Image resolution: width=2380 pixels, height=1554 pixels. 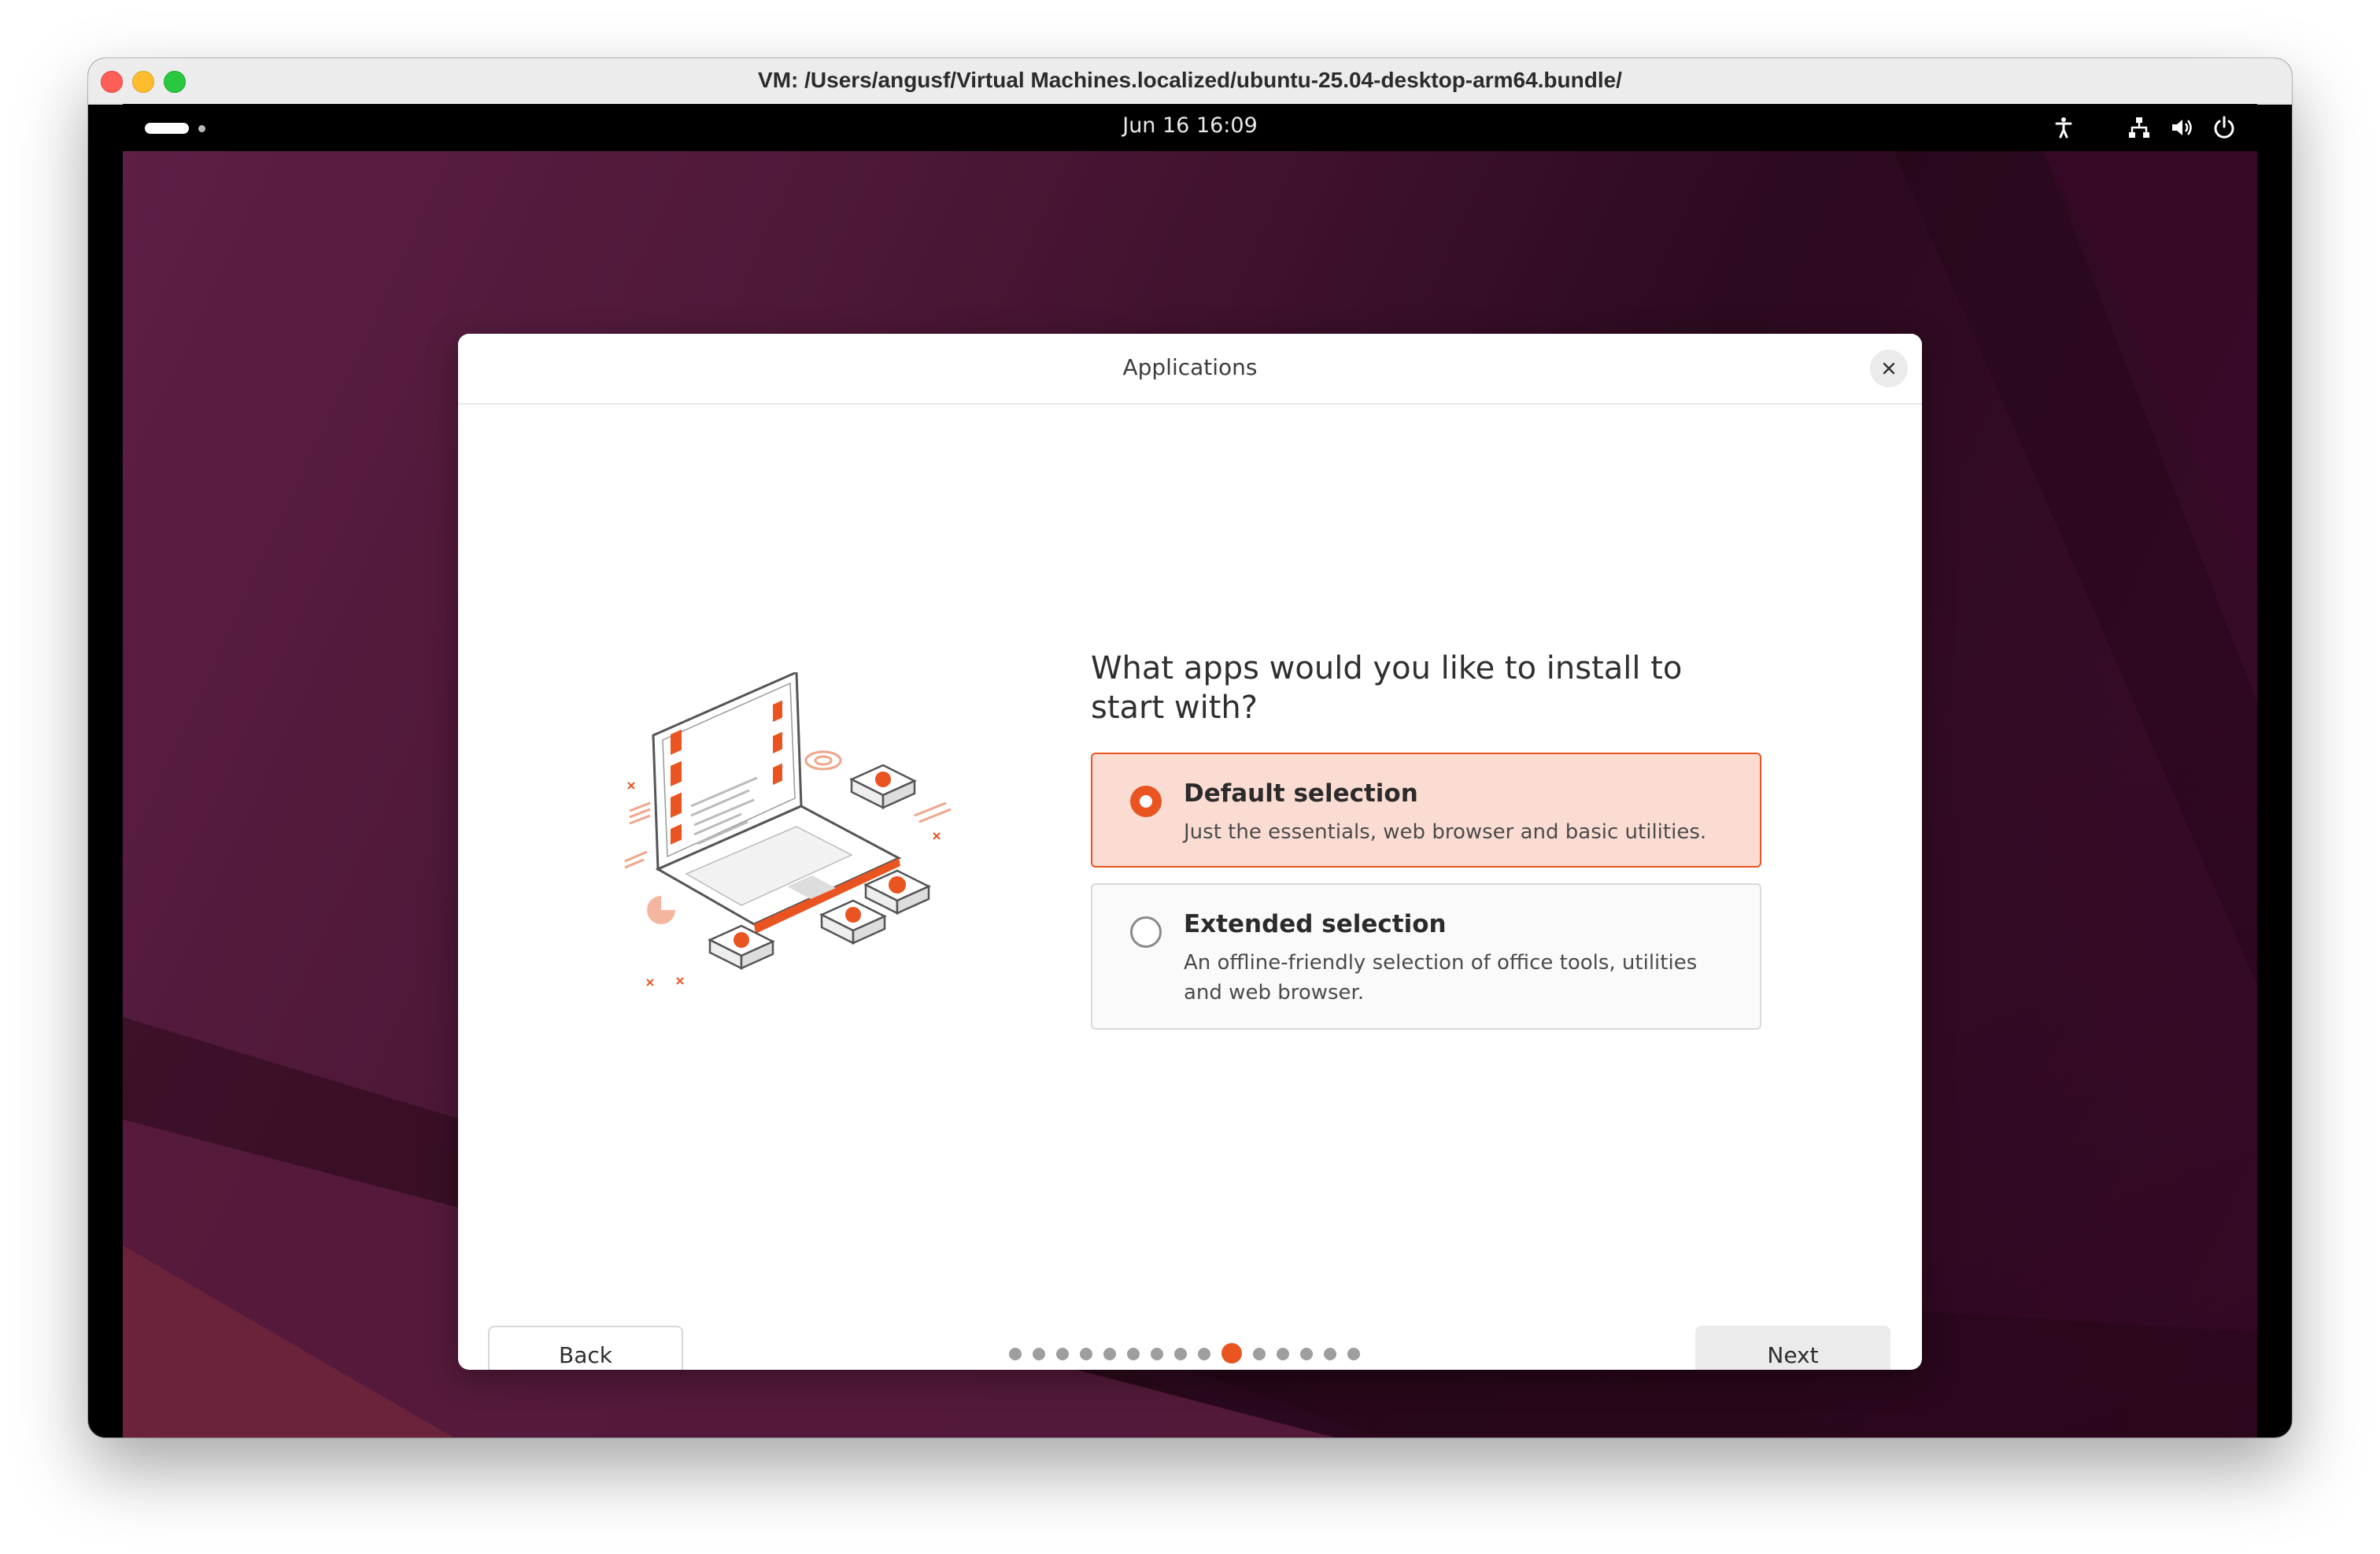 What do you see at coordinates (1190, 367) in the screenshot?
I see `dialog-title: Applications` at bounding box center [1190, 367].